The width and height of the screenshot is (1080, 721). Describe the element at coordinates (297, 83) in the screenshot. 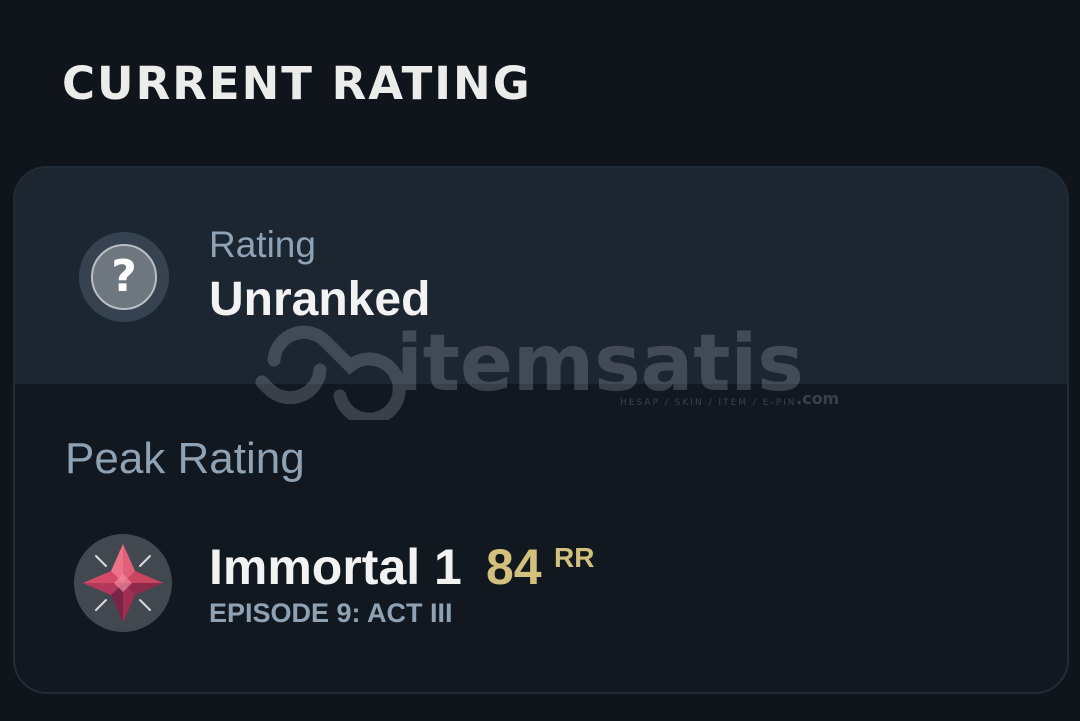

I see `section-title: CURRENT RATING` at that location.